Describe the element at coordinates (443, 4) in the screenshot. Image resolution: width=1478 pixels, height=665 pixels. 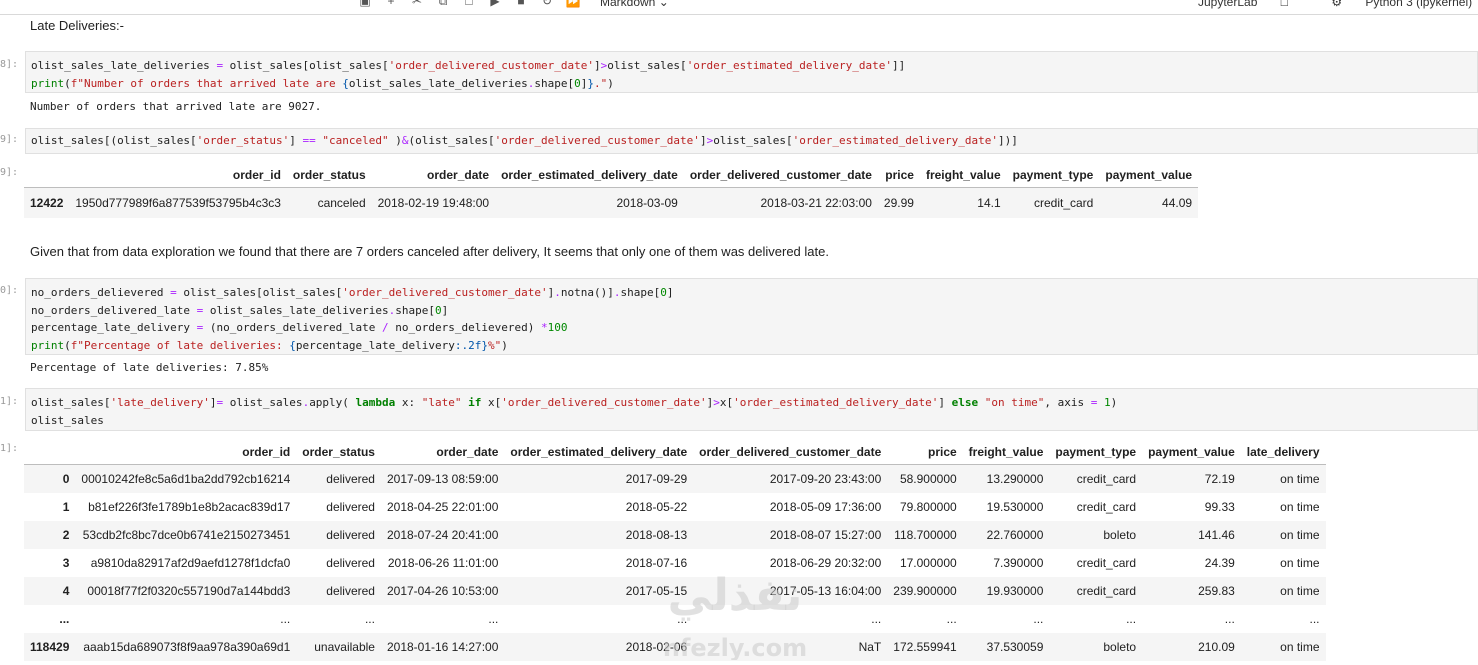
I see `copy-icon: ⧉` at that location.